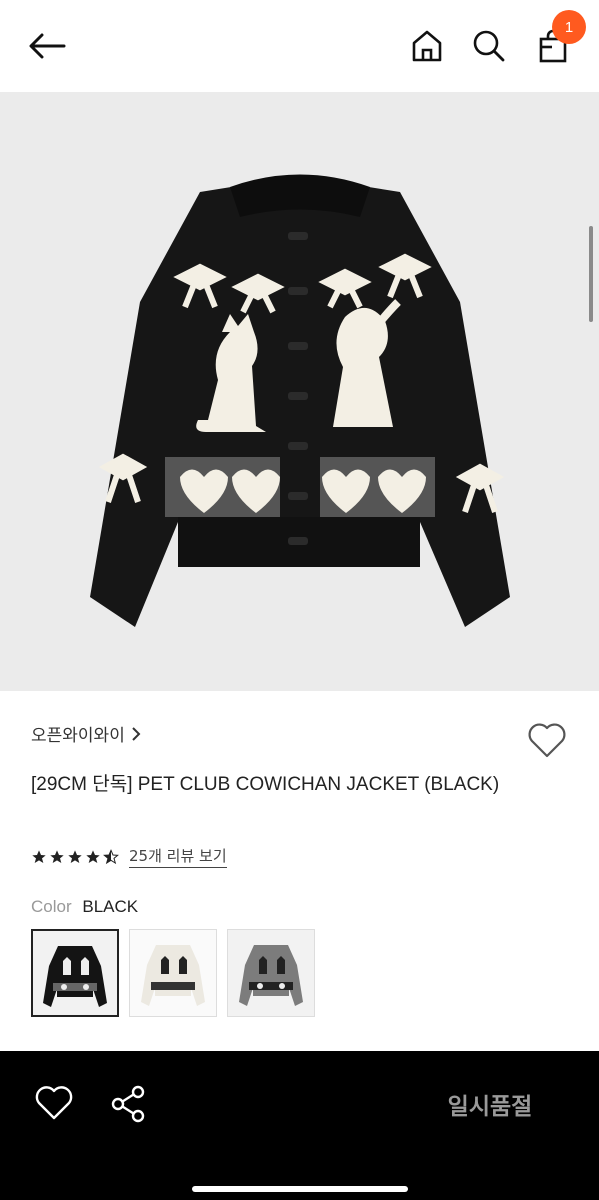 The height and width of the screenshot is (1200, 599). I want to click on arrow-left-icon, so click(47, 46).